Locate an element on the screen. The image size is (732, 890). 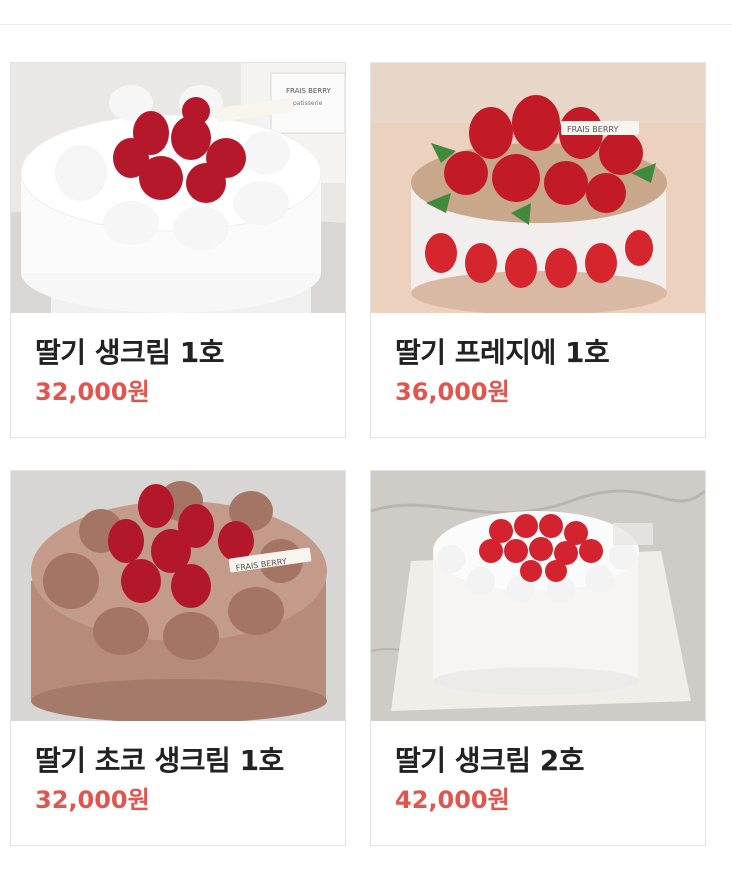
header-divider is located at coordinates (366, 12).